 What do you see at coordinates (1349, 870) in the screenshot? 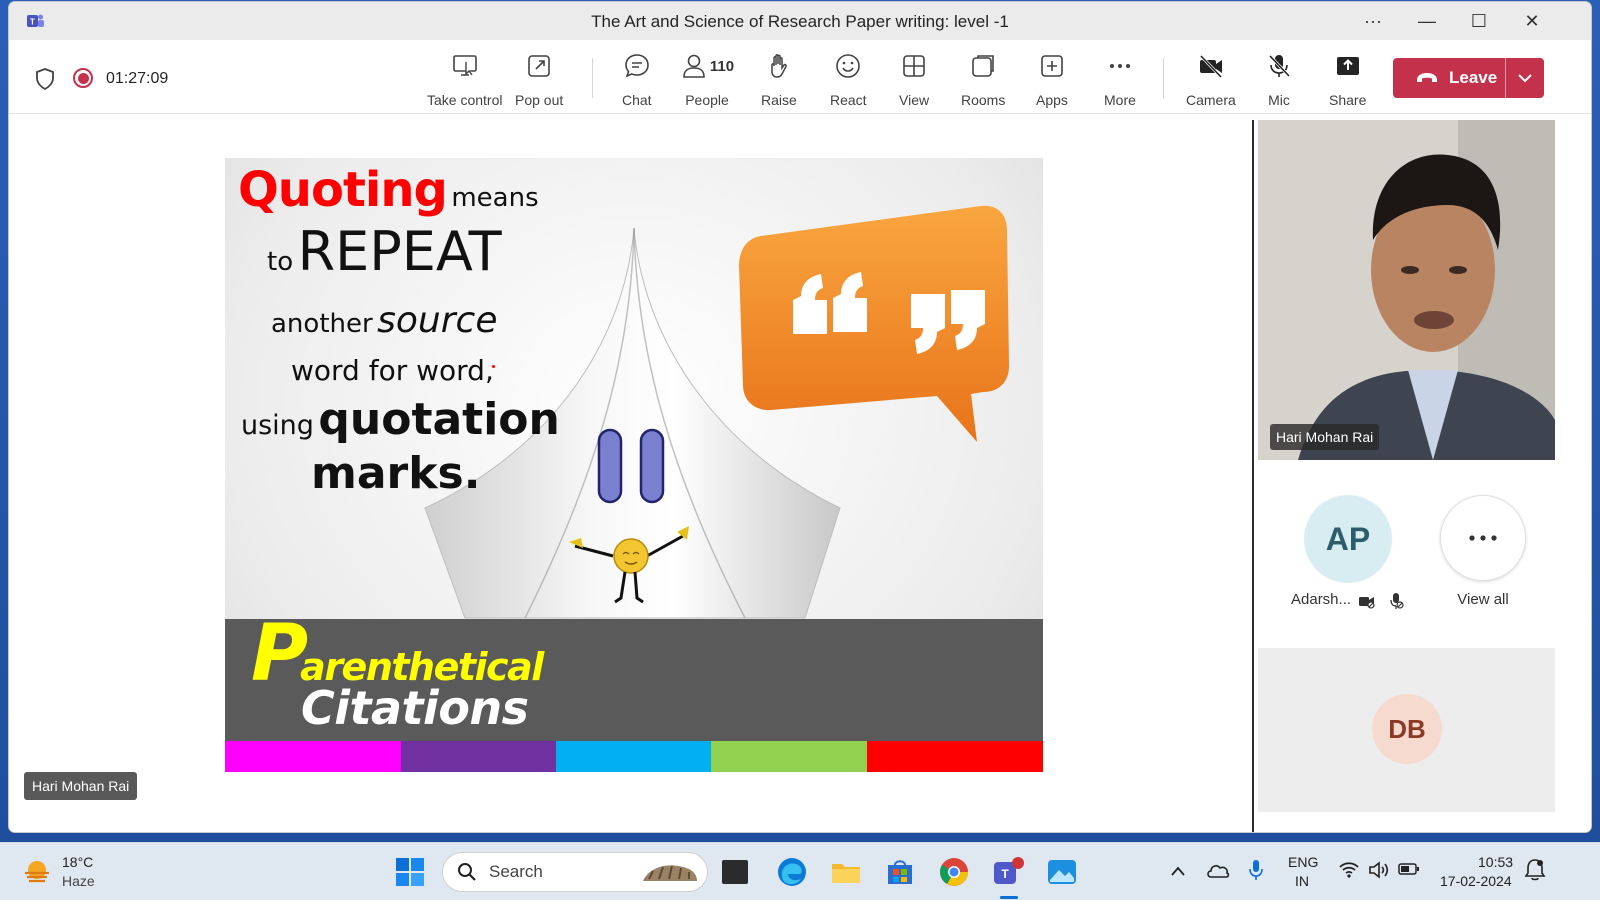
I see `wifi-icon` at bounding box center [1349, 870].